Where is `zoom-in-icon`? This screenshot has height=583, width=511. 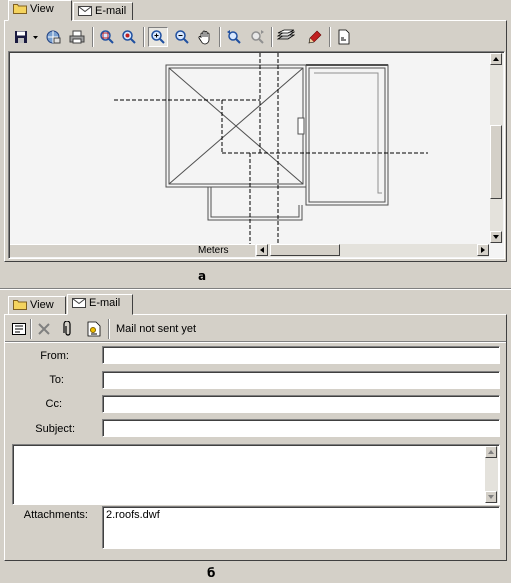 zoom-in-icon is located at coordinates (158, 37).